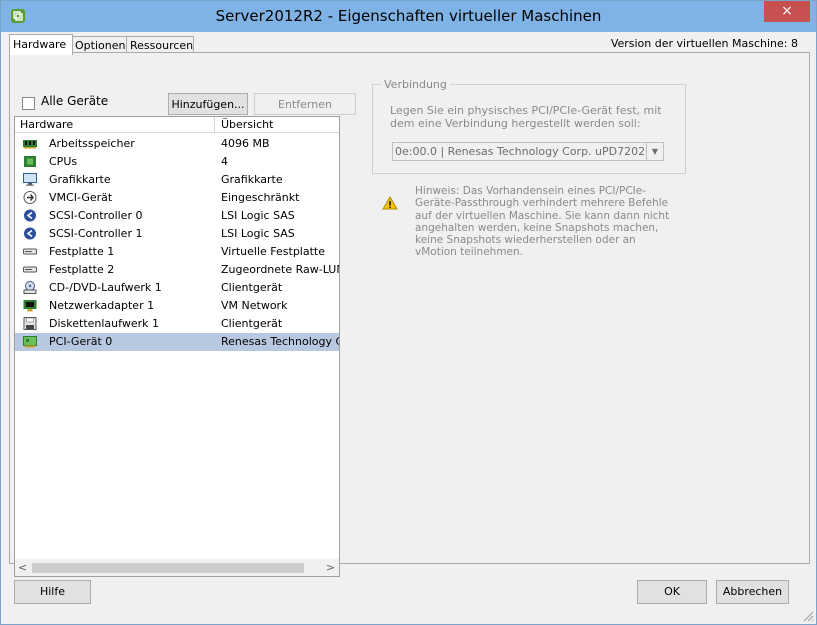 This screenshot has height=625, width=817. What do you see at coordinates (30, 143) in the screenshot?
I see `memory-icon` at bounding box center [30, 143].